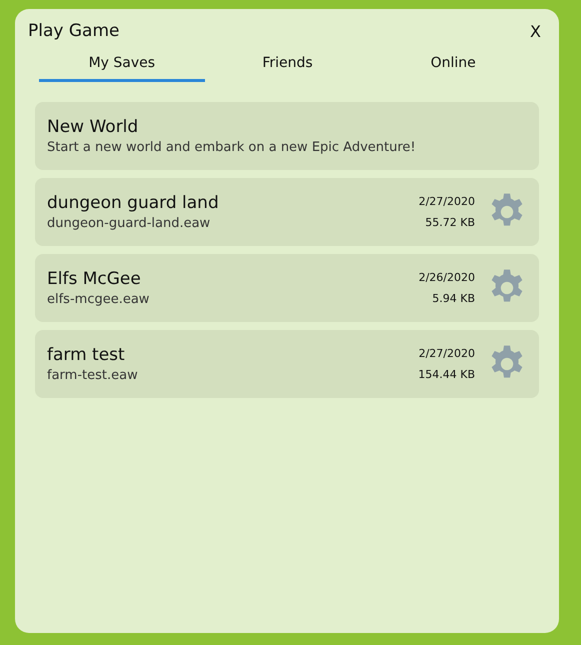 This screenshot has height=645, width=581. Describe the element at coordinates (450, 222) in the screenshot. I see `save-size: 55.72 KB` at that location.